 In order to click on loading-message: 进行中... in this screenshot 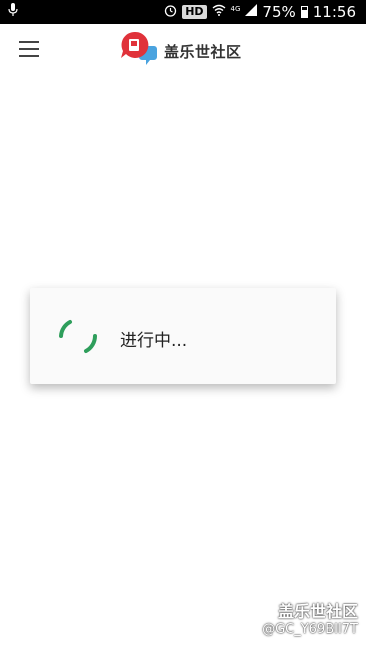, I will do `click(154, 341)`.